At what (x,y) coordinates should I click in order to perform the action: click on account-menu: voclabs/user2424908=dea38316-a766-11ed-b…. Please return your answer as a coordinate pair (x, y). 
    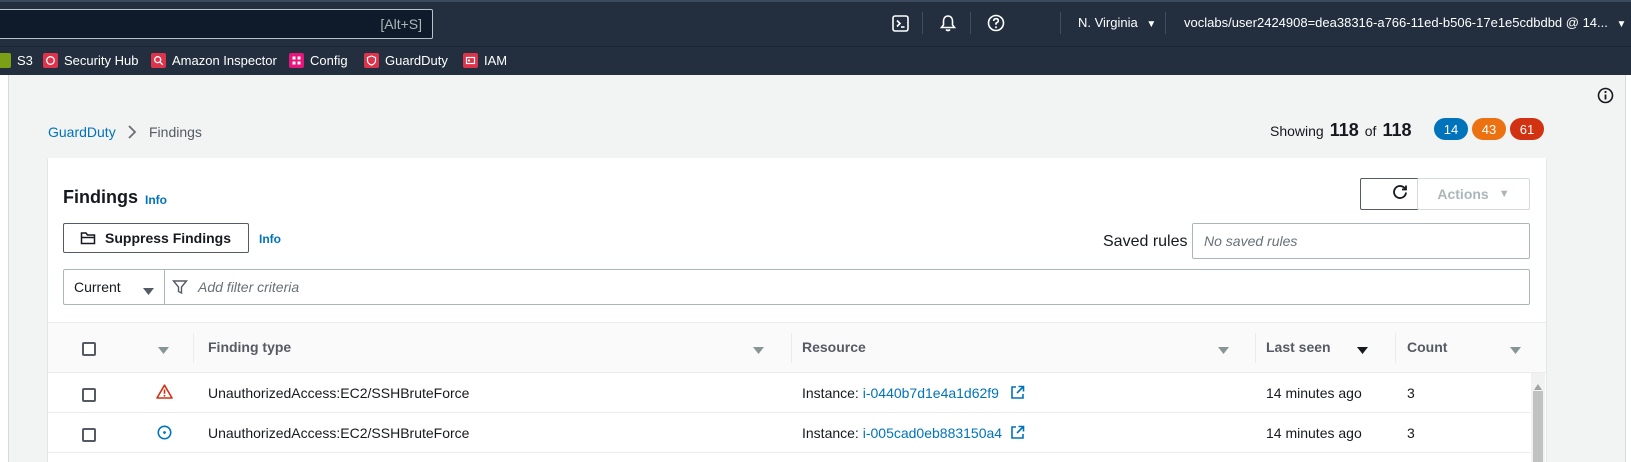
    Looking at the image, I should click on (1405, 22).